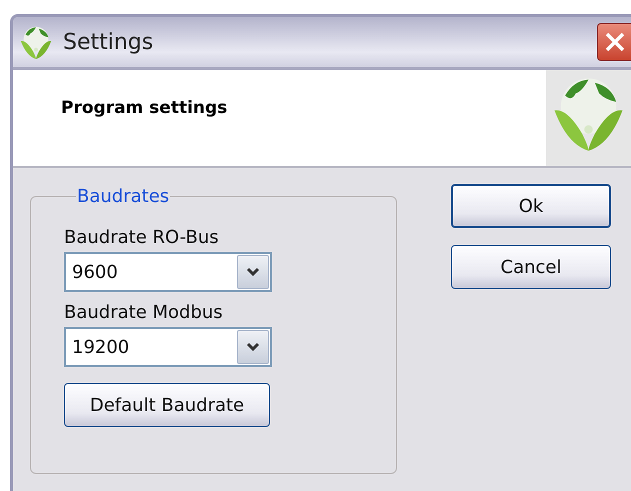 This screenshot has width=631, height=491. What do you see at coordinates (144, 108) in the screenshot?
I see `header-title: Program settings` at bounding box center [144, 108].